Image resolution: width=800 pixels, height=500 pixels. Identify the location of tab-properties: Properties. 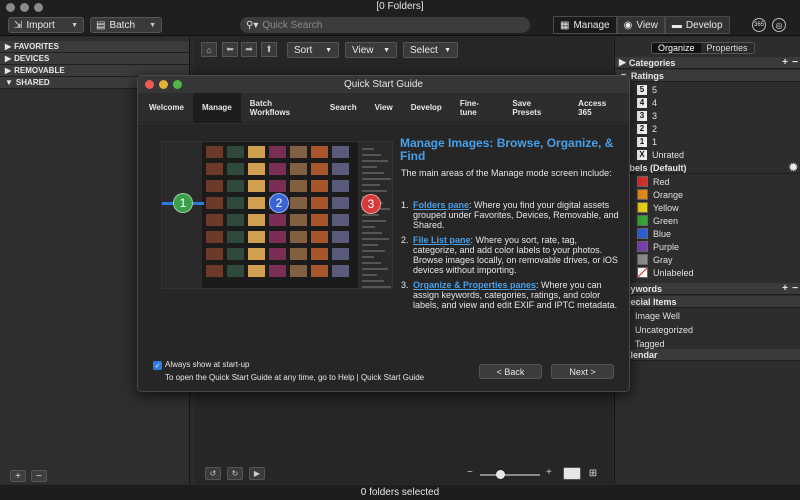
(727, 48).